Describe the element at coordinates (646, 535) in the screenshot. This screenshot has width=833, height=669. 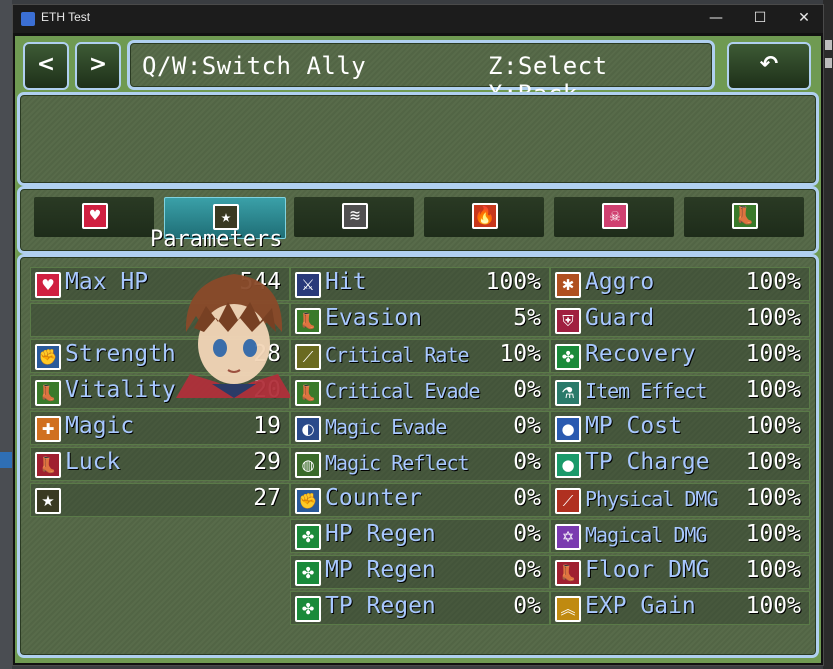
I see `sparam-name: Magical DMG` at that location.